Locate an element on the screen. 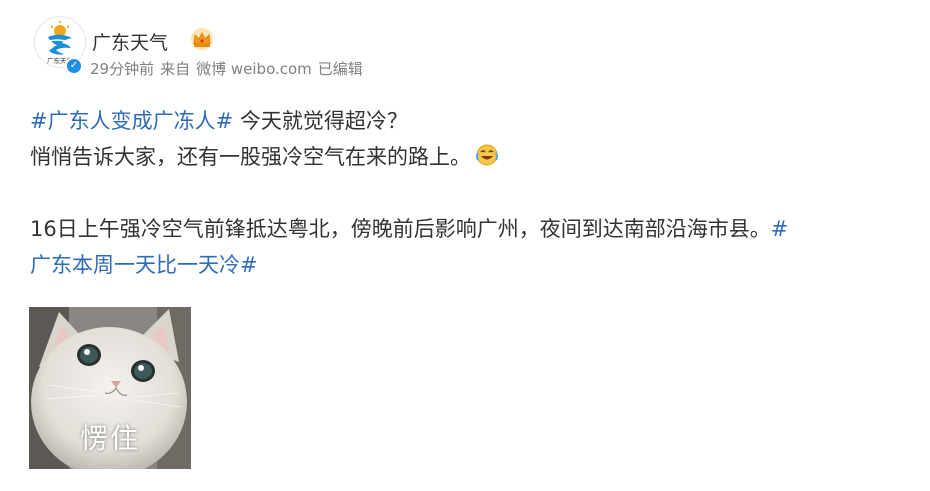 Image resolution: width=930 pixels, height=491 pixels. content-line-2: 悄悄告诉大家，还有一股强冷空气在来的路上。 is located at coordinates (475, 157).